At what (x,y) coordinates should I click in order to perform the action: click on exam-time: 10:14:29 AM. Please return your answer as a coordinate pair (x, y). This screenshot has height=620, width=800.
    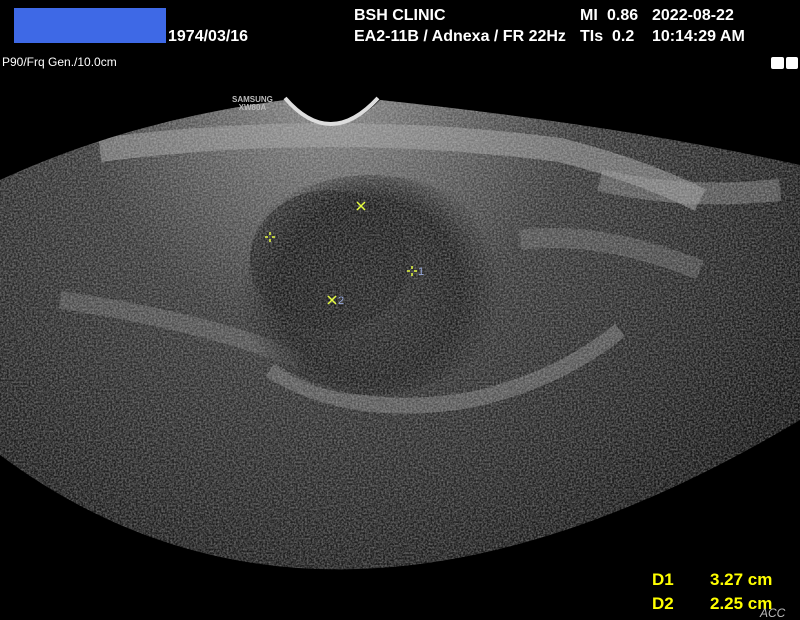
    Looking at the image, I should click on (698, 36).